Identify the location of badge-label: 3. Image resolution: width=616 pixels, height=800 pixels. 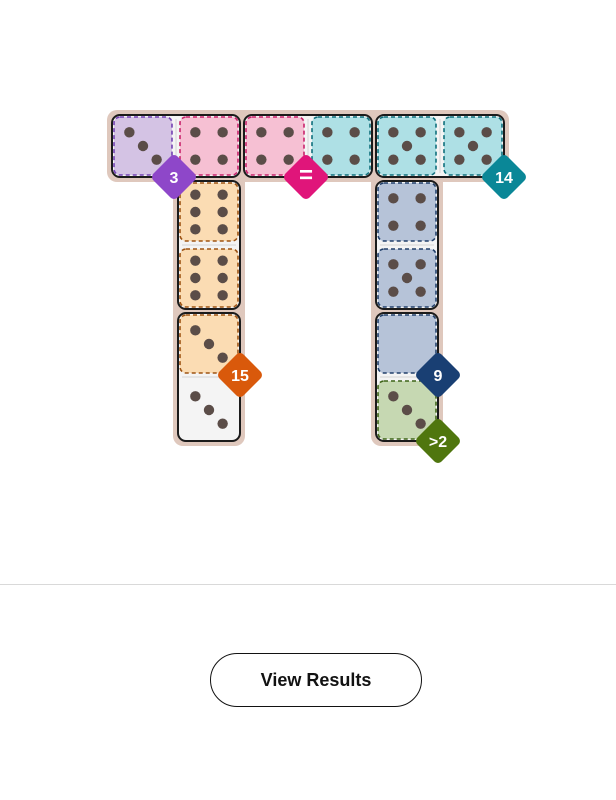
(174, 178).